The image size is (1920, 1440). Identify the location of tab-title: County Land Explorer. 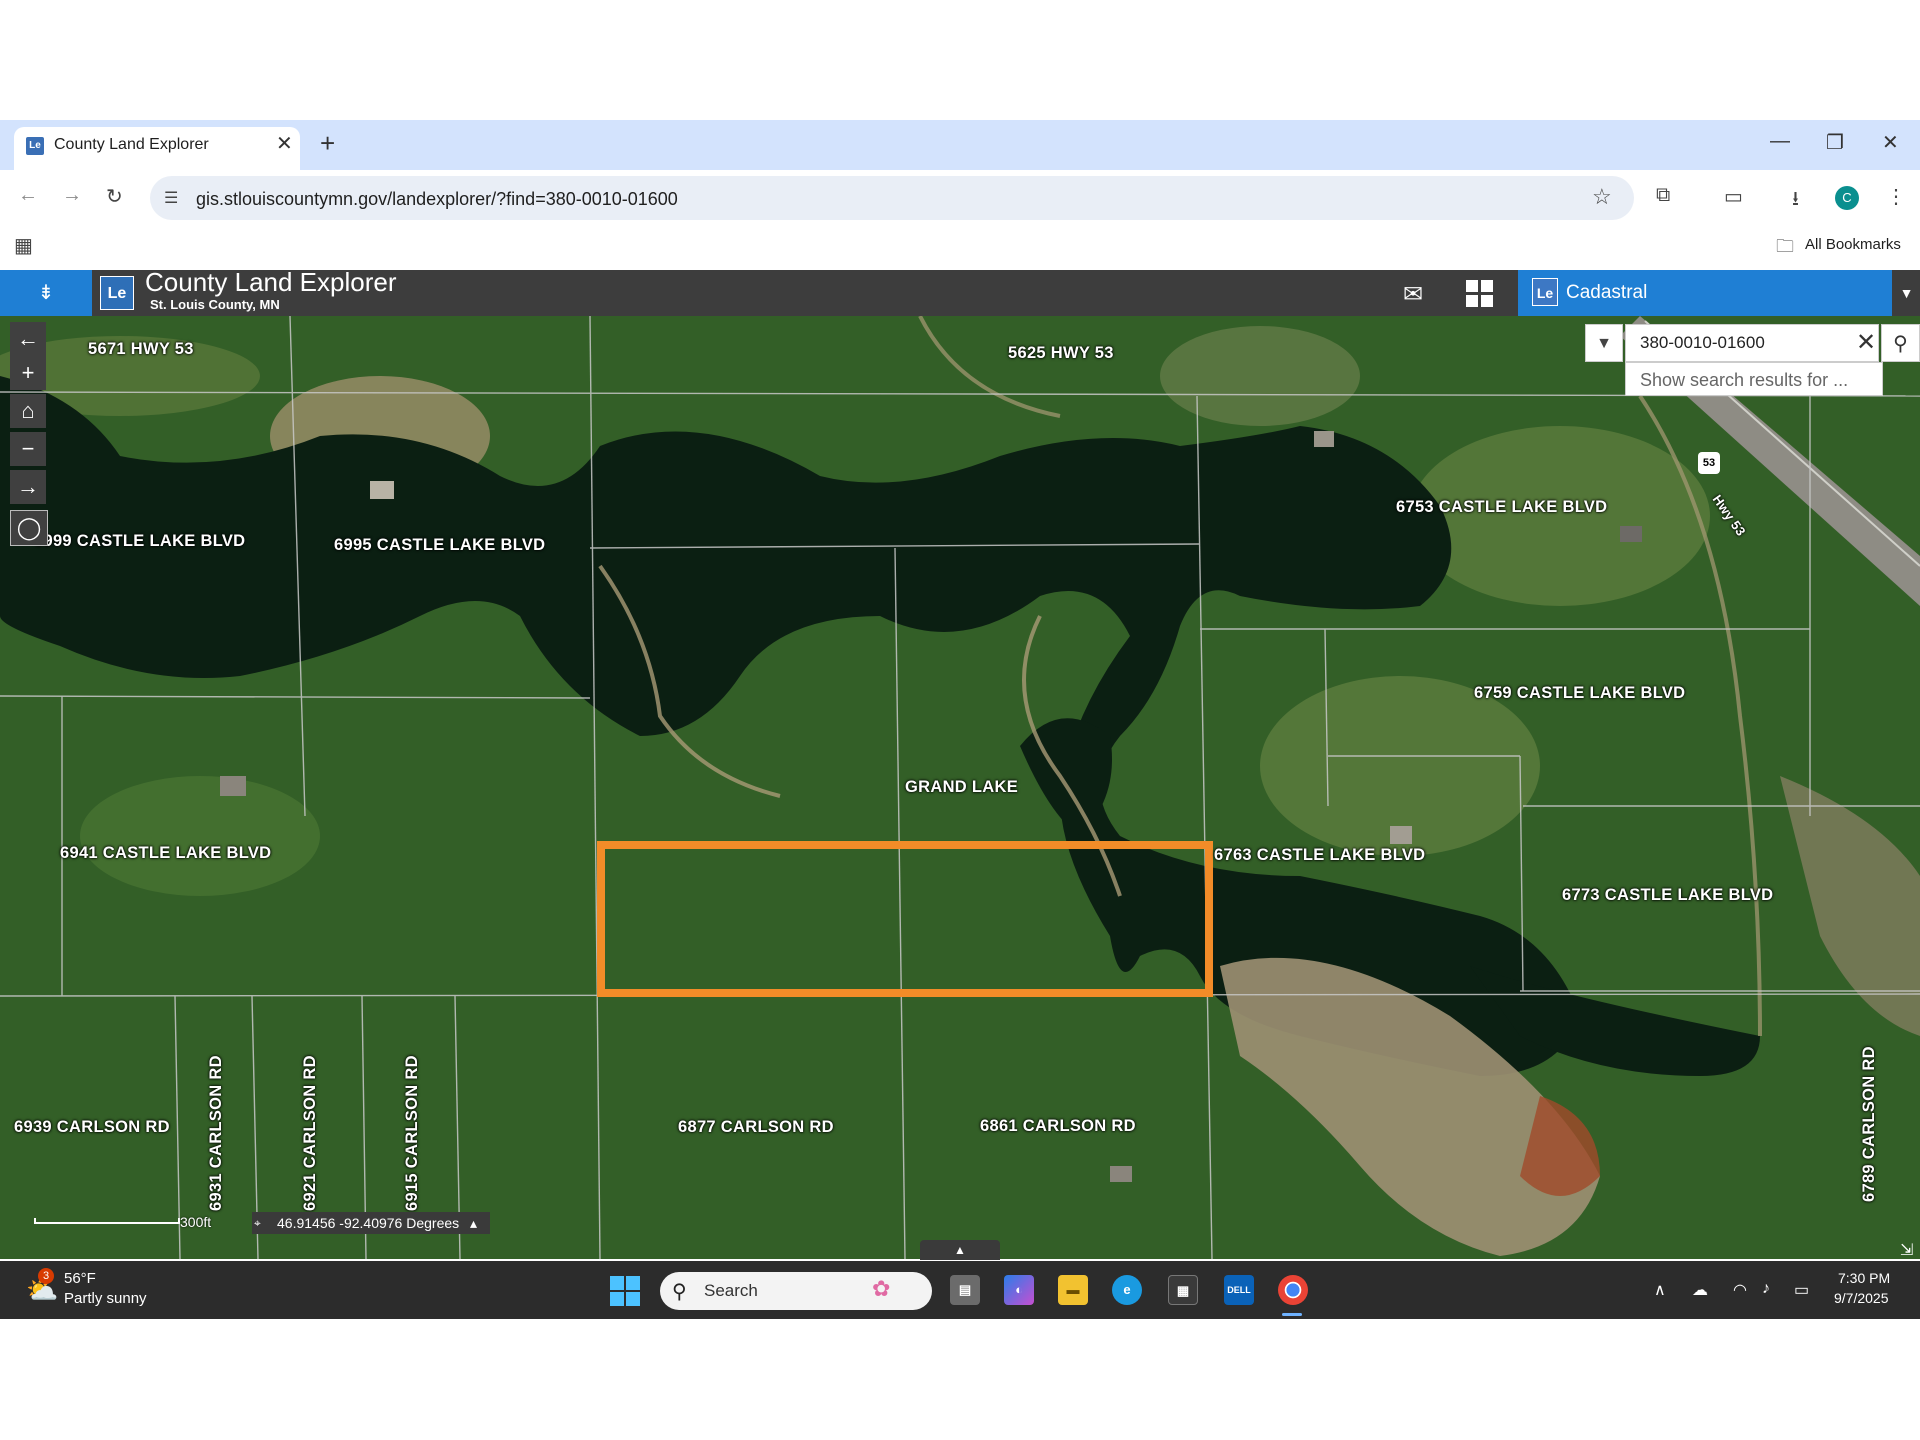
(131, 145).